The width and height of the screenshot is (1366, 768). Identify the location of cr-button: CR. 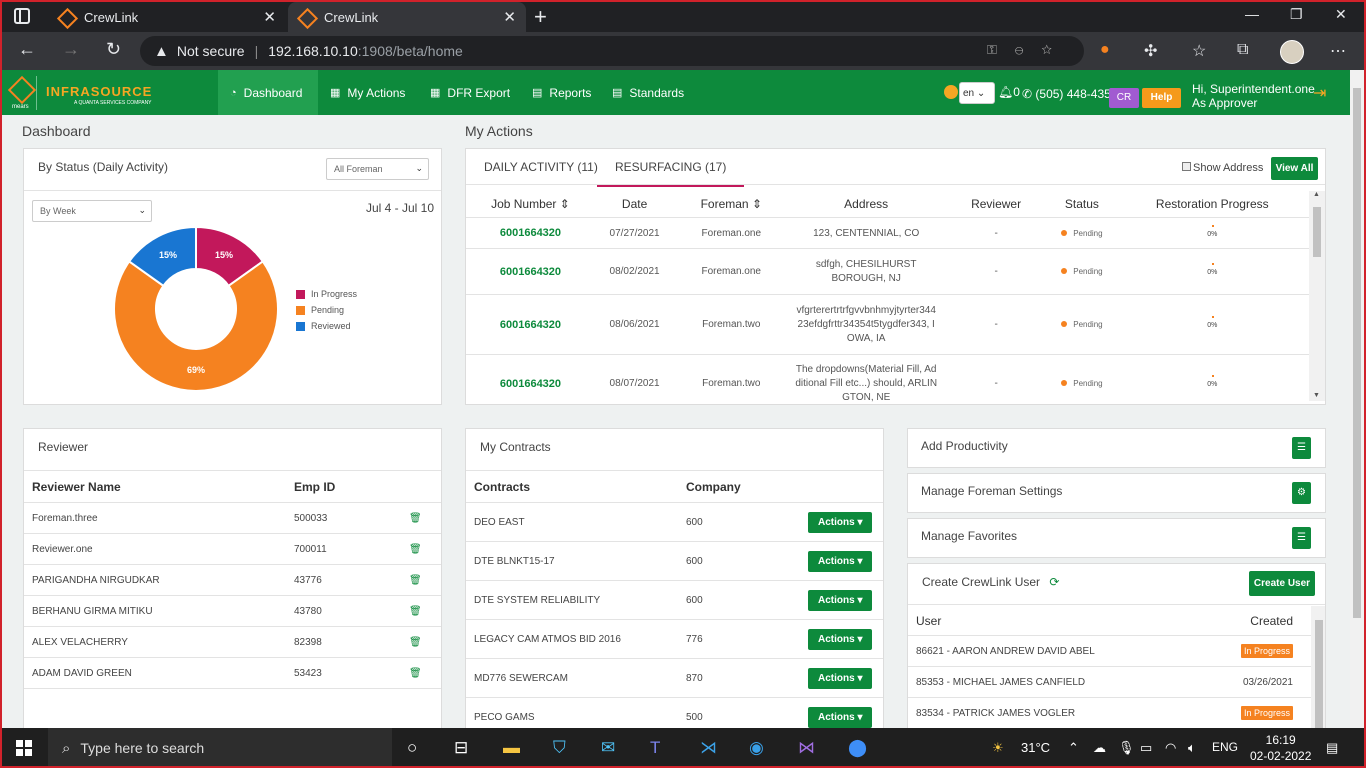
(1124, 98).